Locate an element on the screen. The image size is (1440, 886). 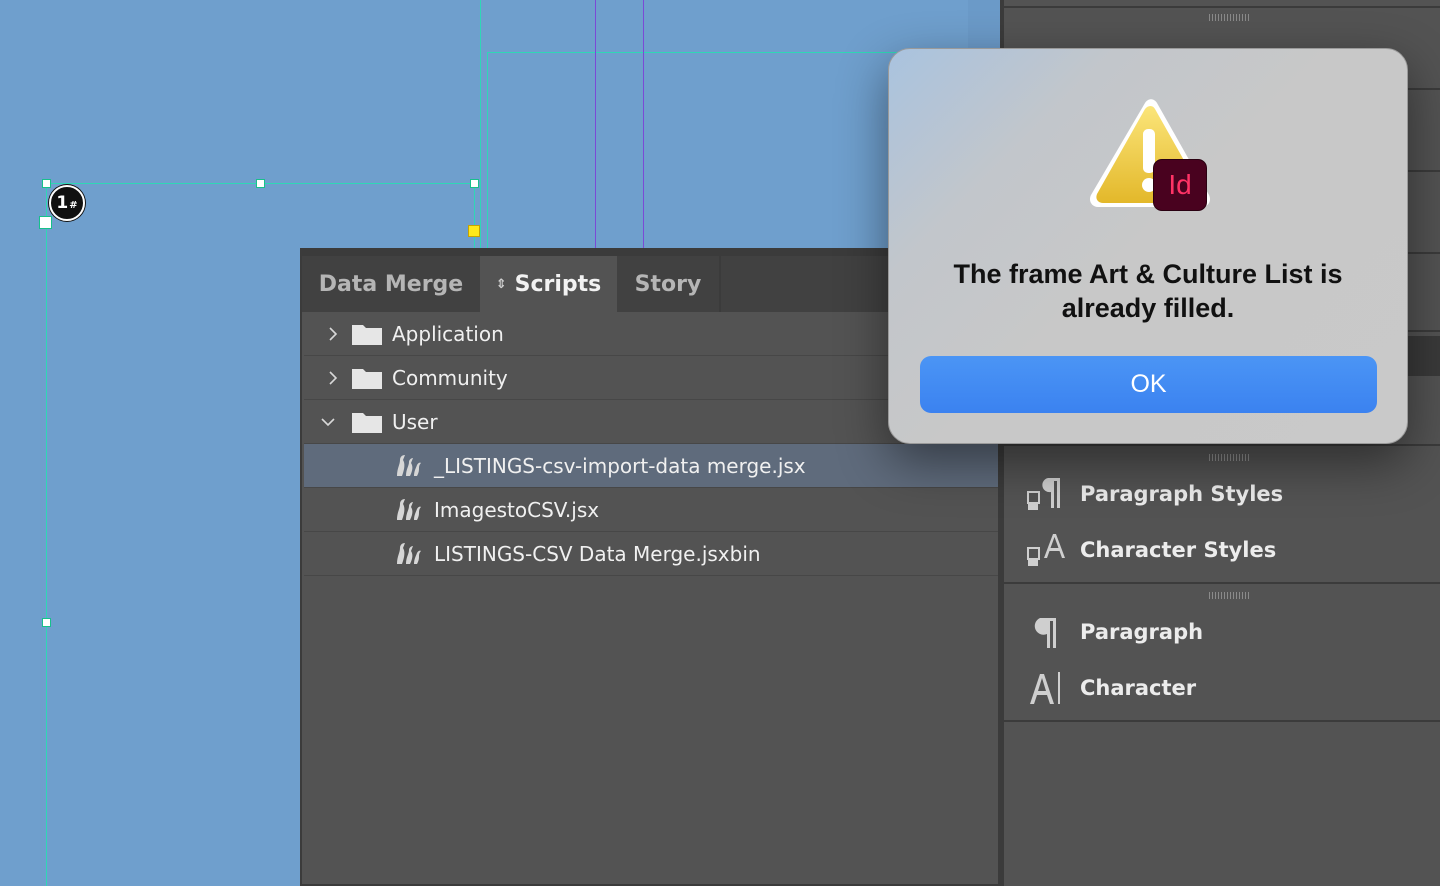
dock-item-character-styles: Character Styles is located at coordinates (1151, 550).